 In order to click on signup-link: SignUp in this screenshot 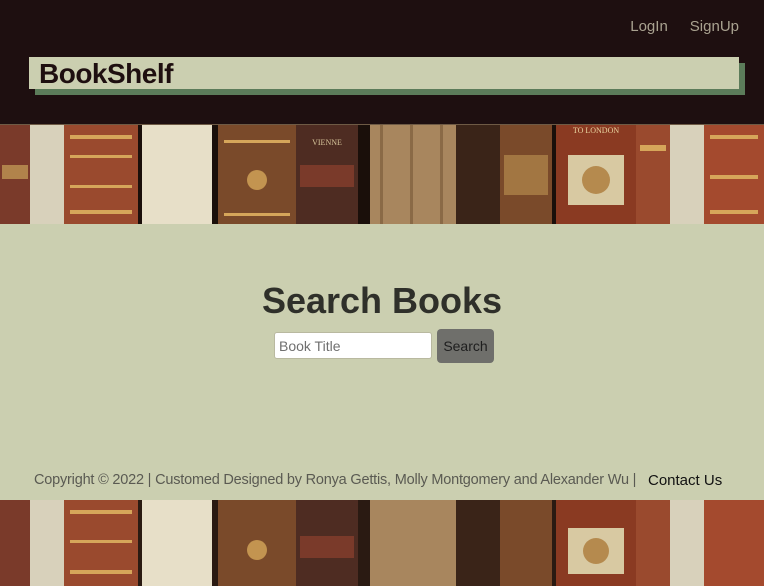, I will do `click(714, 27)`.